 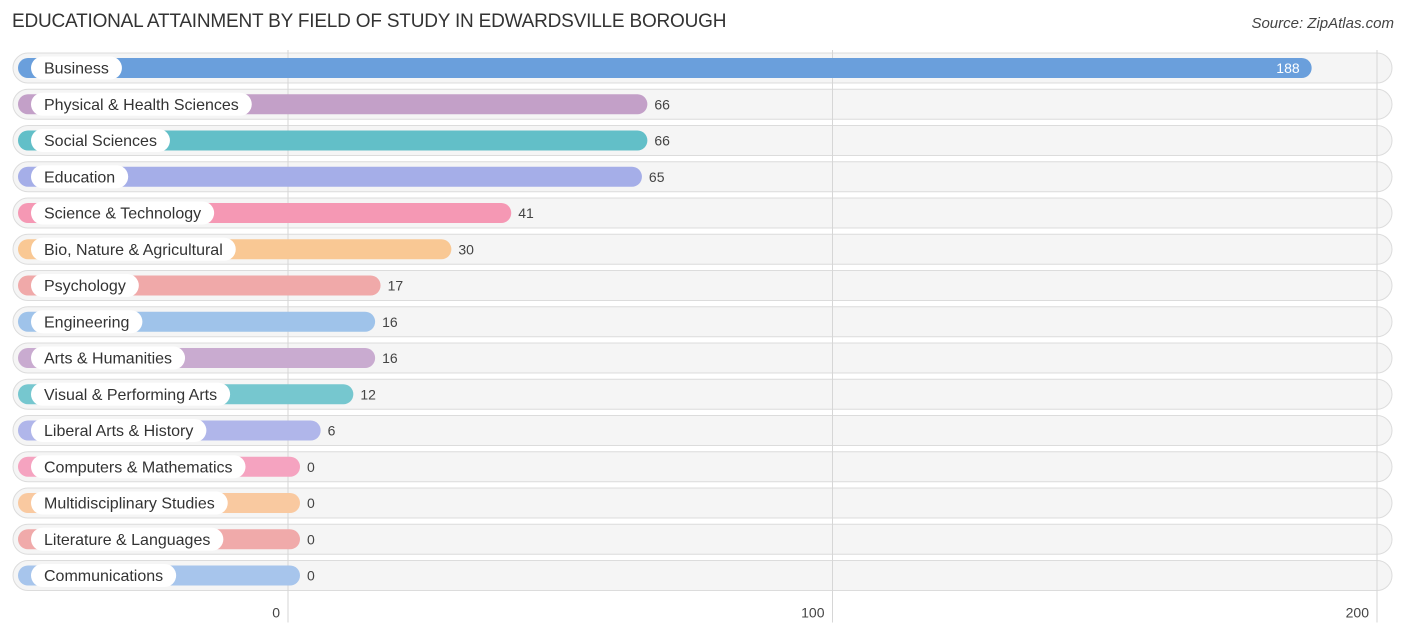 What do you see at coordinates (208, 358) in the screenshot?
I see `bar-group: Arts & Humanities 16` at bounding box center [208, 358].